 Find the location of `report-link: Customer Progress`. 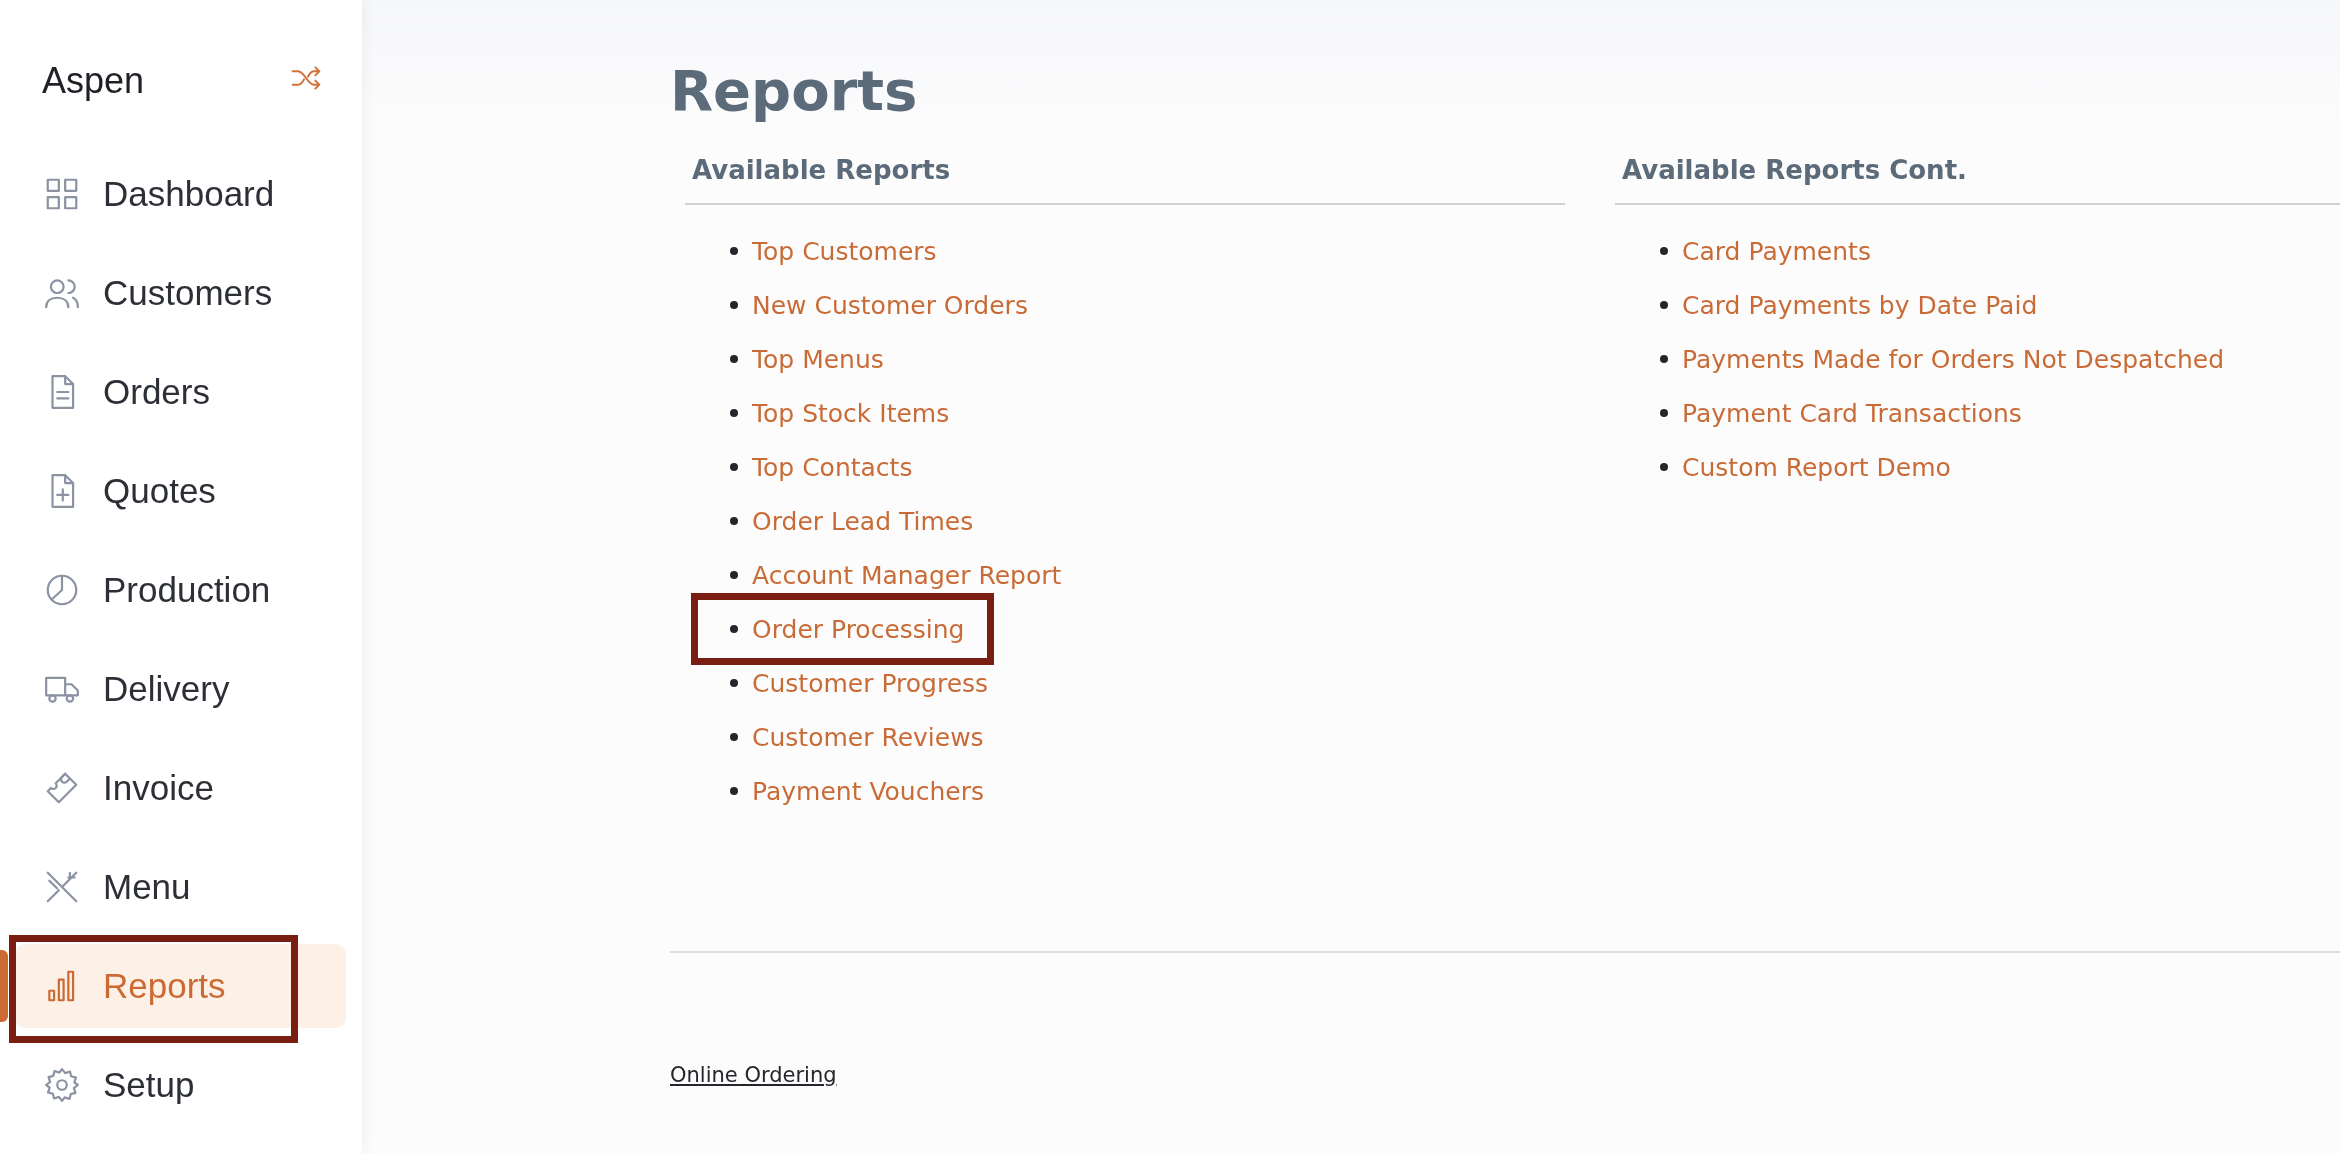

report-link: Customer Progress is located at coordinates (870, 683).